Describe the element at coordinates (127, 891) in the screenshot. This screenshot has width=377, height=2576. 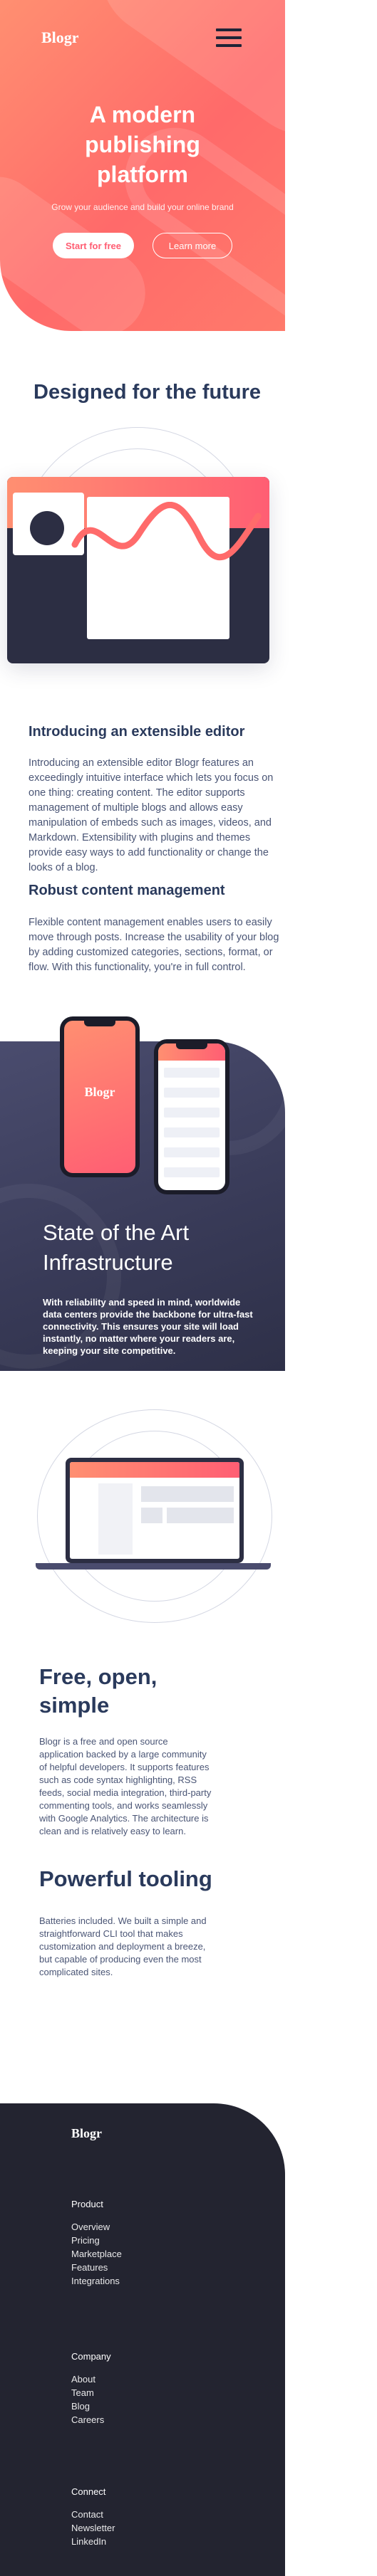
I see `content-heading: Robust content management` at that location.